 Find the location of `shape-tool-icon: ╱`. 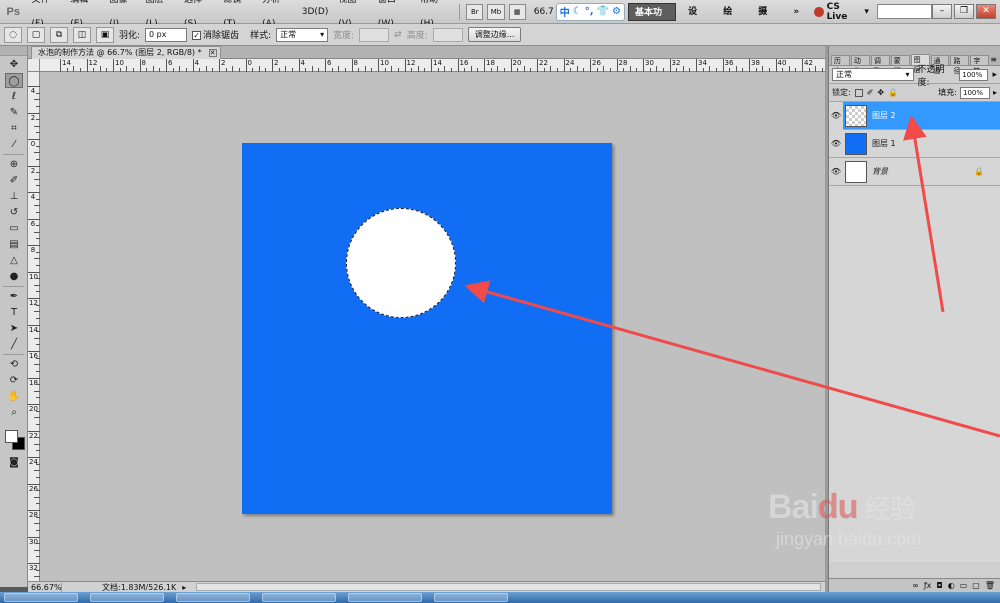

shape-tool-icon: ╱ is located at coordinates (14, 344).